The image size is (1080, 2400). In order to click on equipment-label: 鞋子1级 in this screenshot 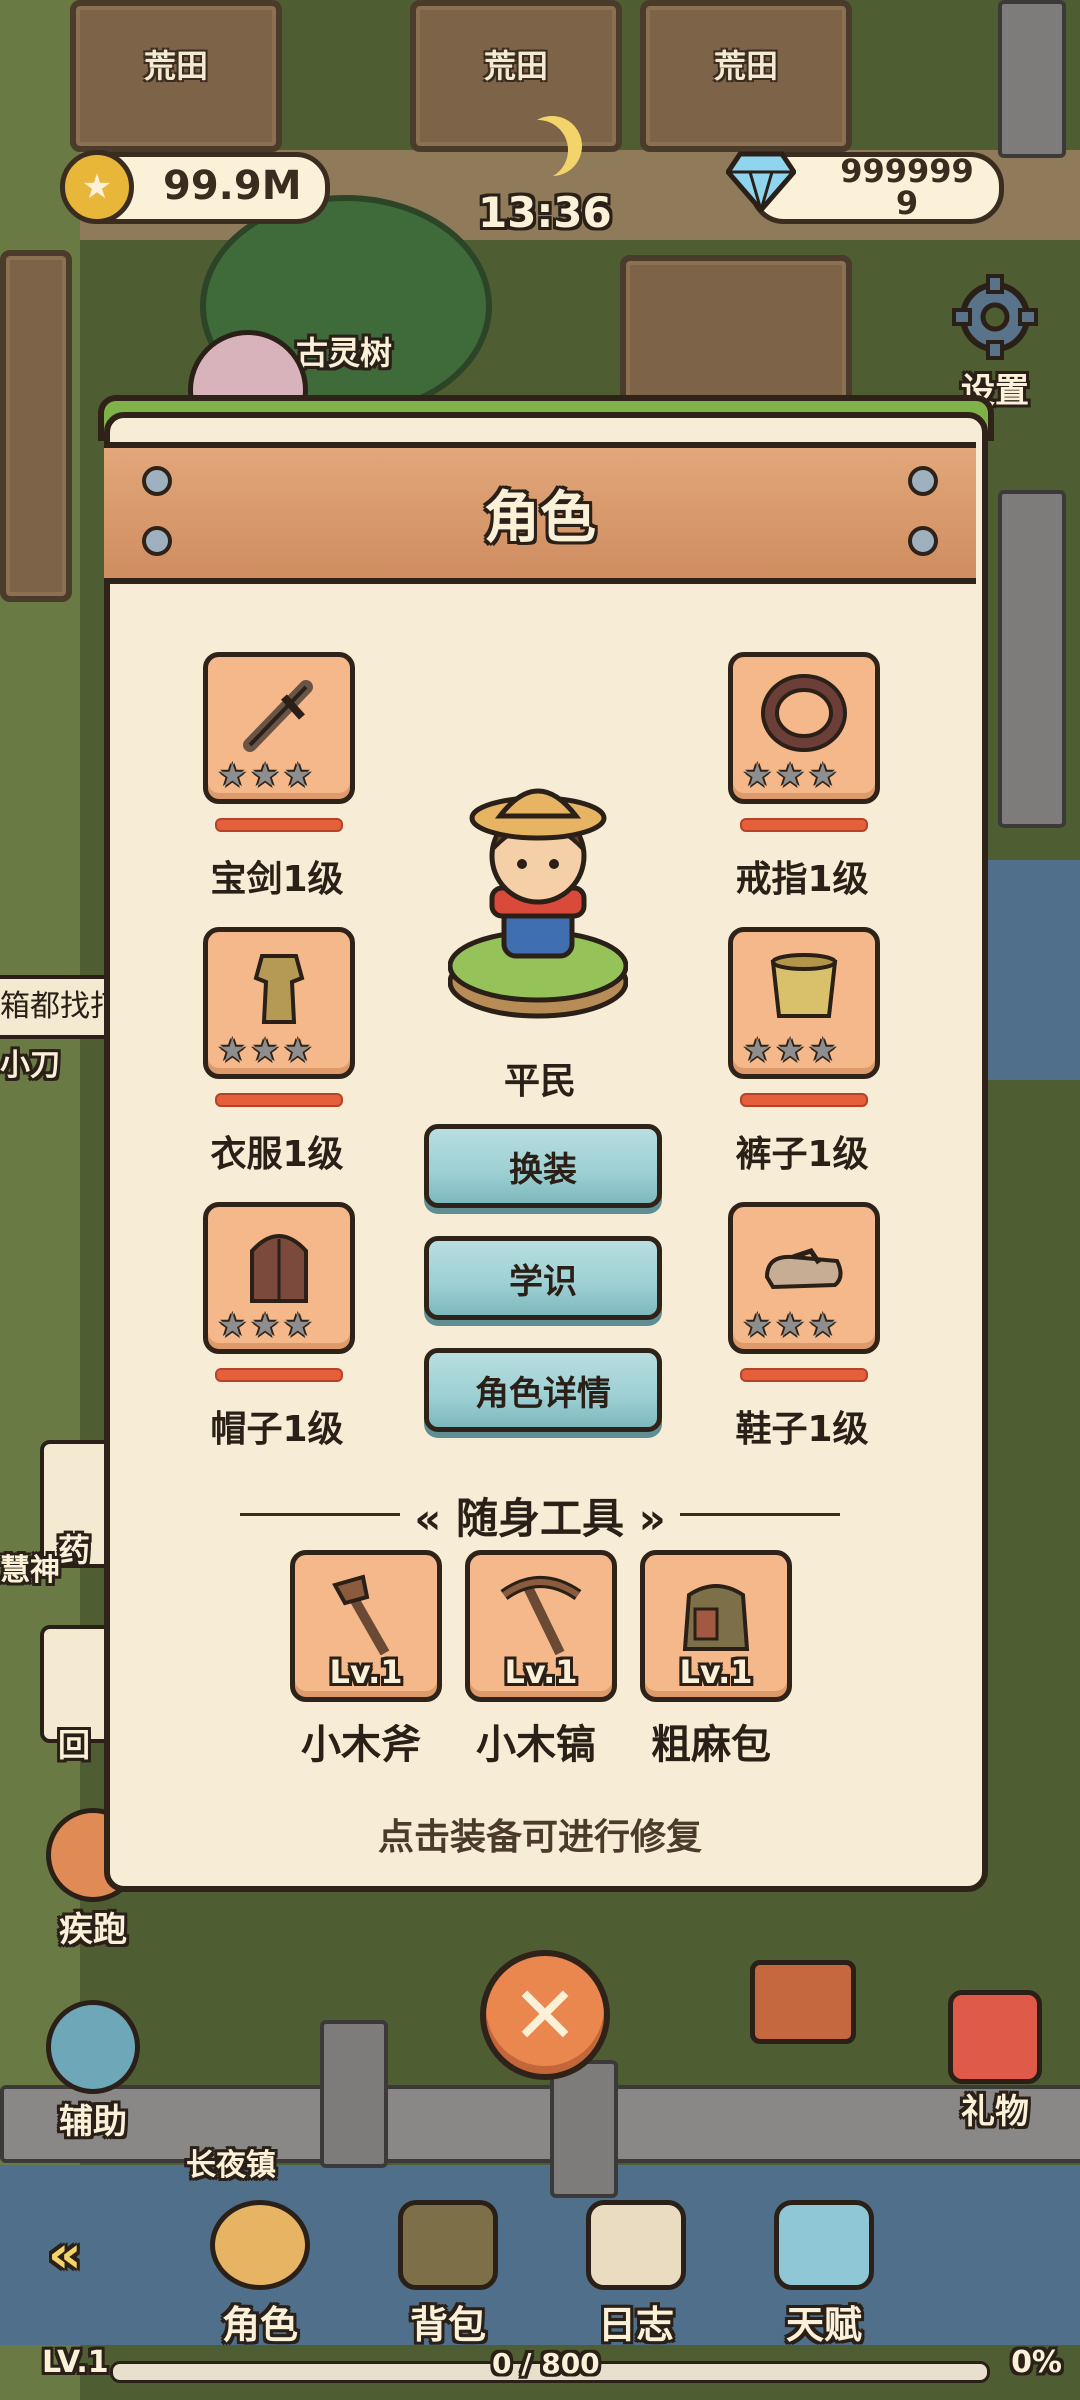, I will do `click(802, 1429)`.